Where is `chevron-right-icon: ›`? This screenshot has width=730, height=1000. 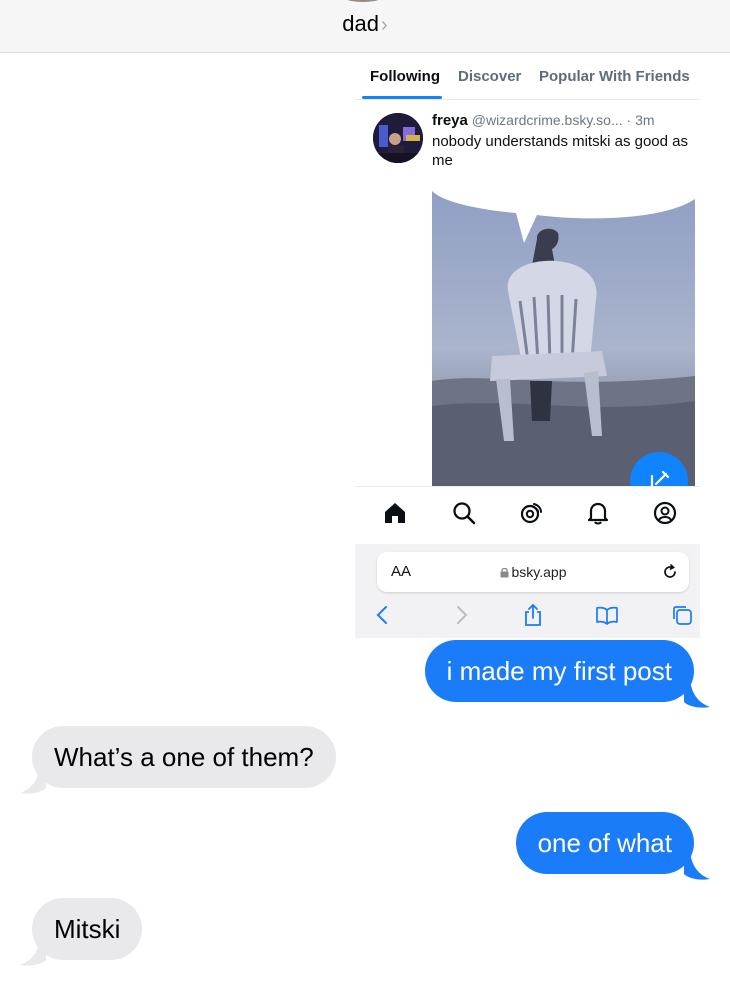 chevron-right-icon: › is located at coordinates (384, 25).